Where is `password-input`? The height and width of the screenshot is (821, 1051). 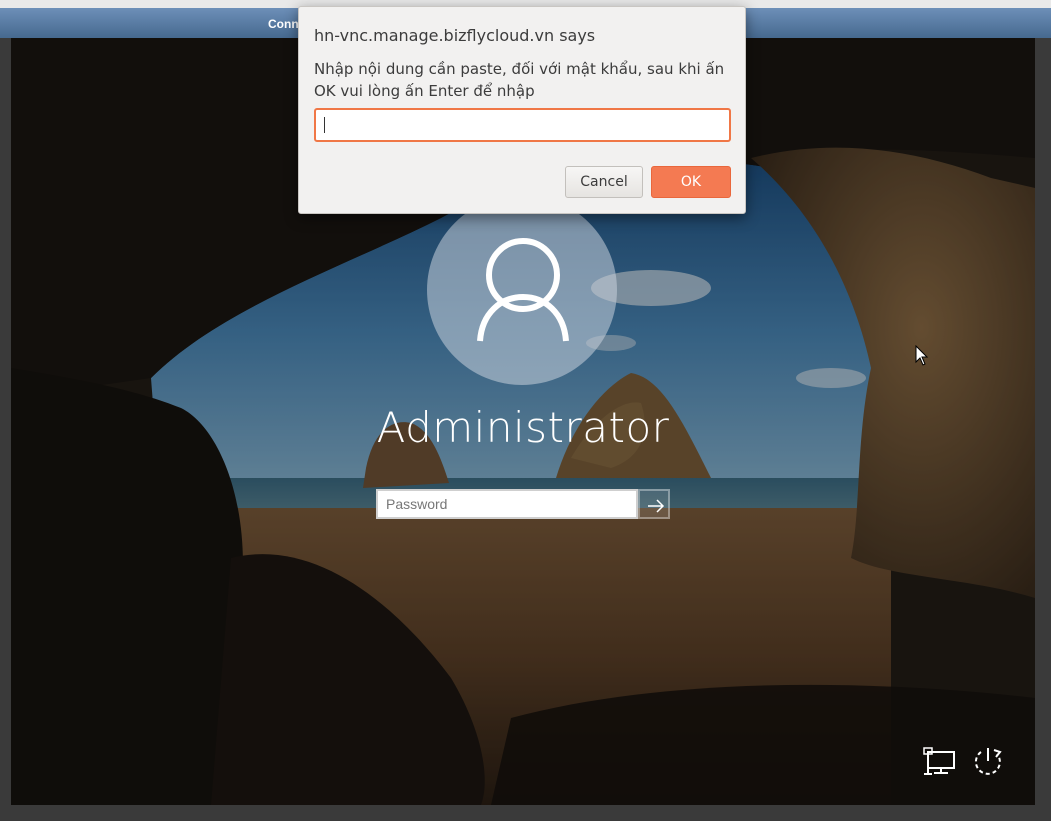 password-input is located at coordinates (507, 504).